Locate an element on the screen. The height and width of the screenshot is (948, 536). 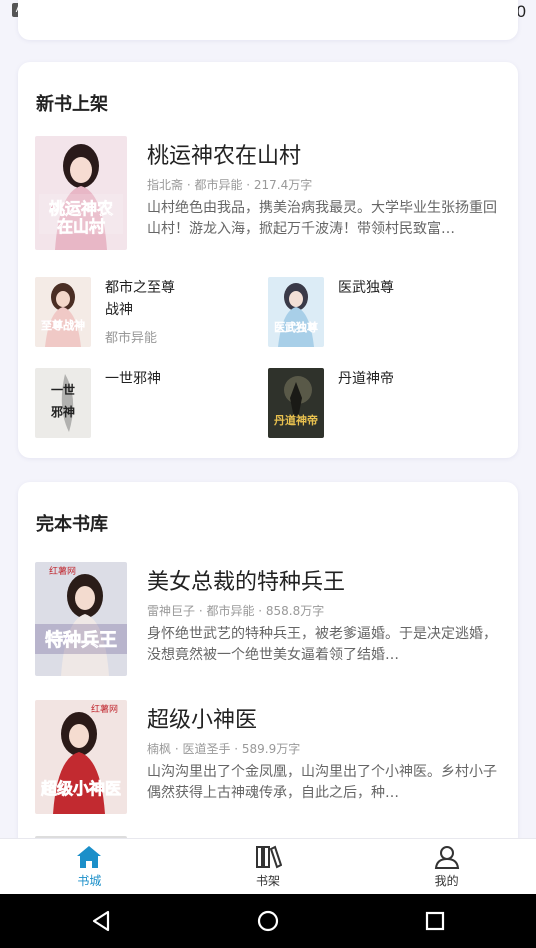
back-icon is located at coordinates (101, 921).